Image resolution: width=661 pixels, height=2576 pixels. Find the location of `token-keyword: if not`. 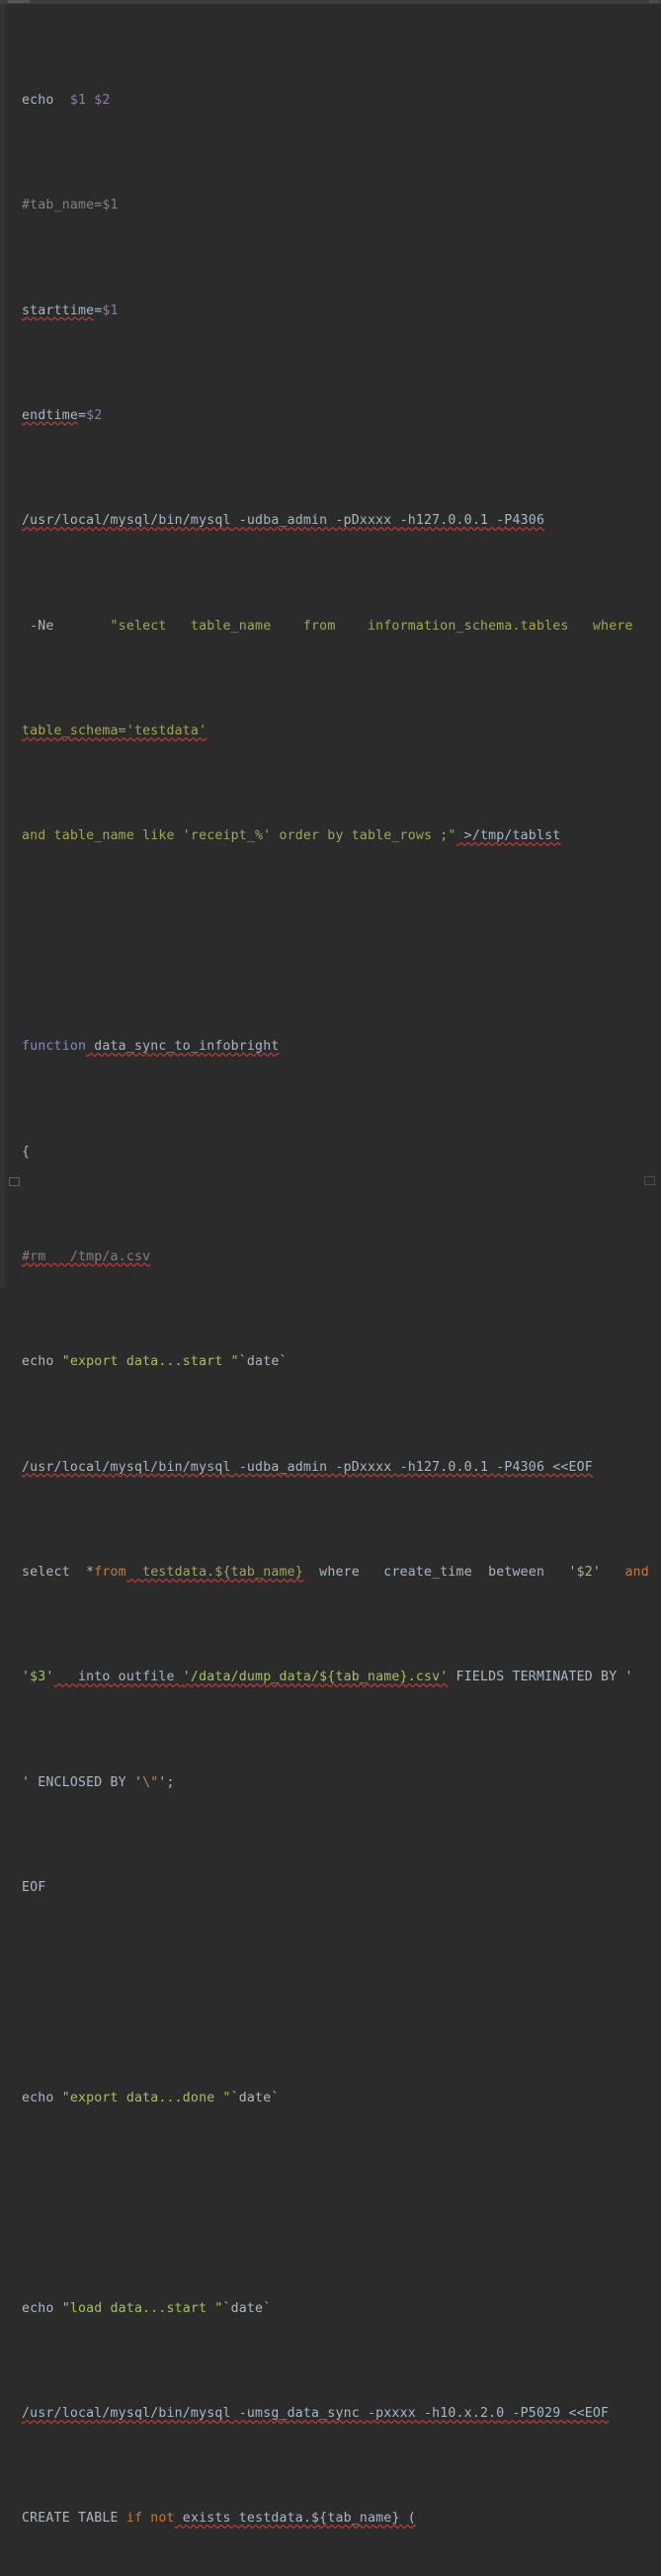

token-keyword: if not is located at coordinates (150, 2519).